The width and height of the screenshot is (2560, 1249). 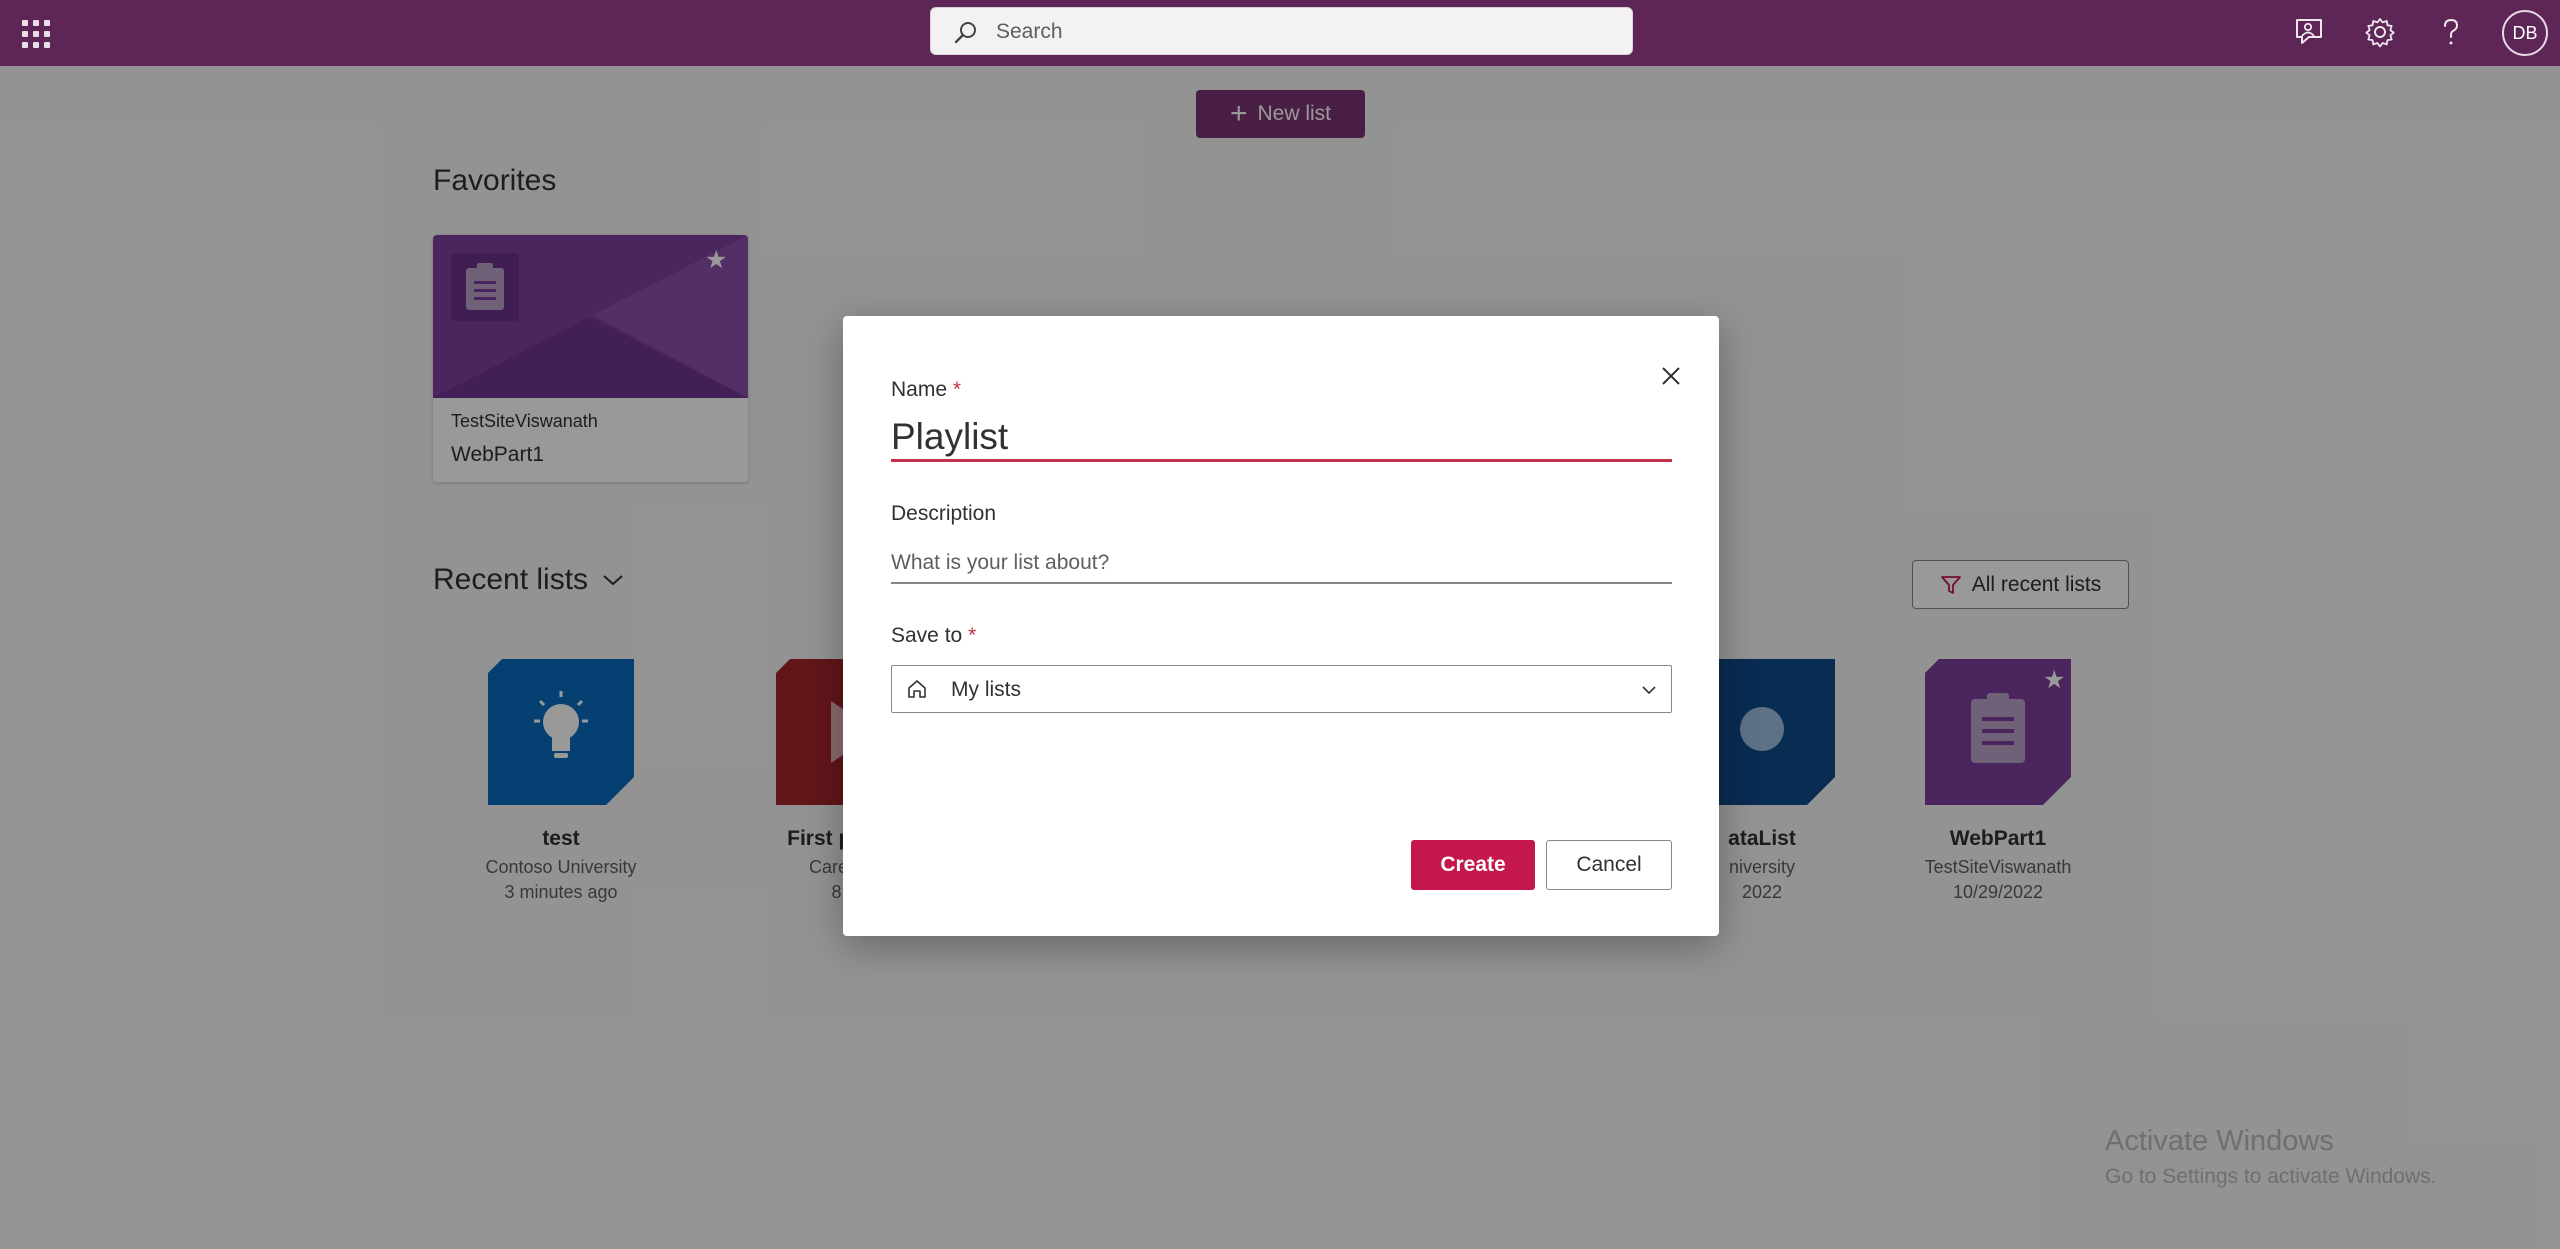 I want to click on avatar: DB, so click(x=2525, y=33).